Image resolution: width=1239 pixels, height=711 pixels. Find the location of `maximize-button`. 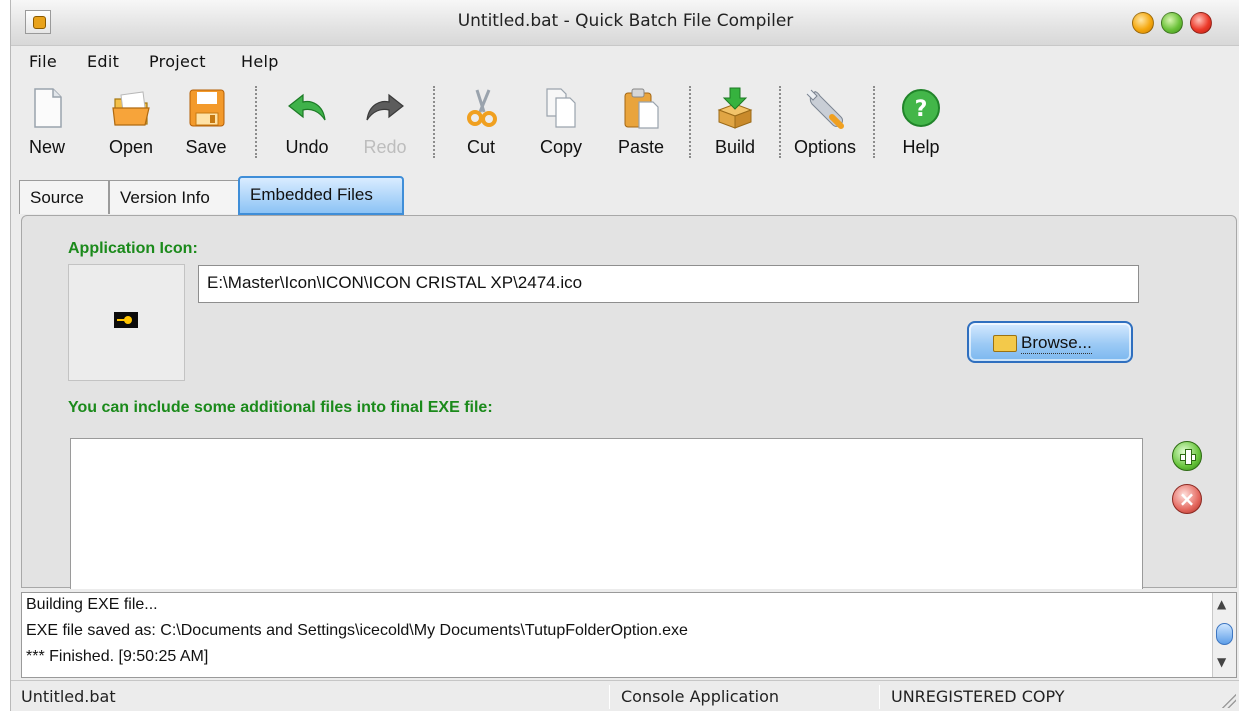

maximize-button is located at coordinates (1172, 23).